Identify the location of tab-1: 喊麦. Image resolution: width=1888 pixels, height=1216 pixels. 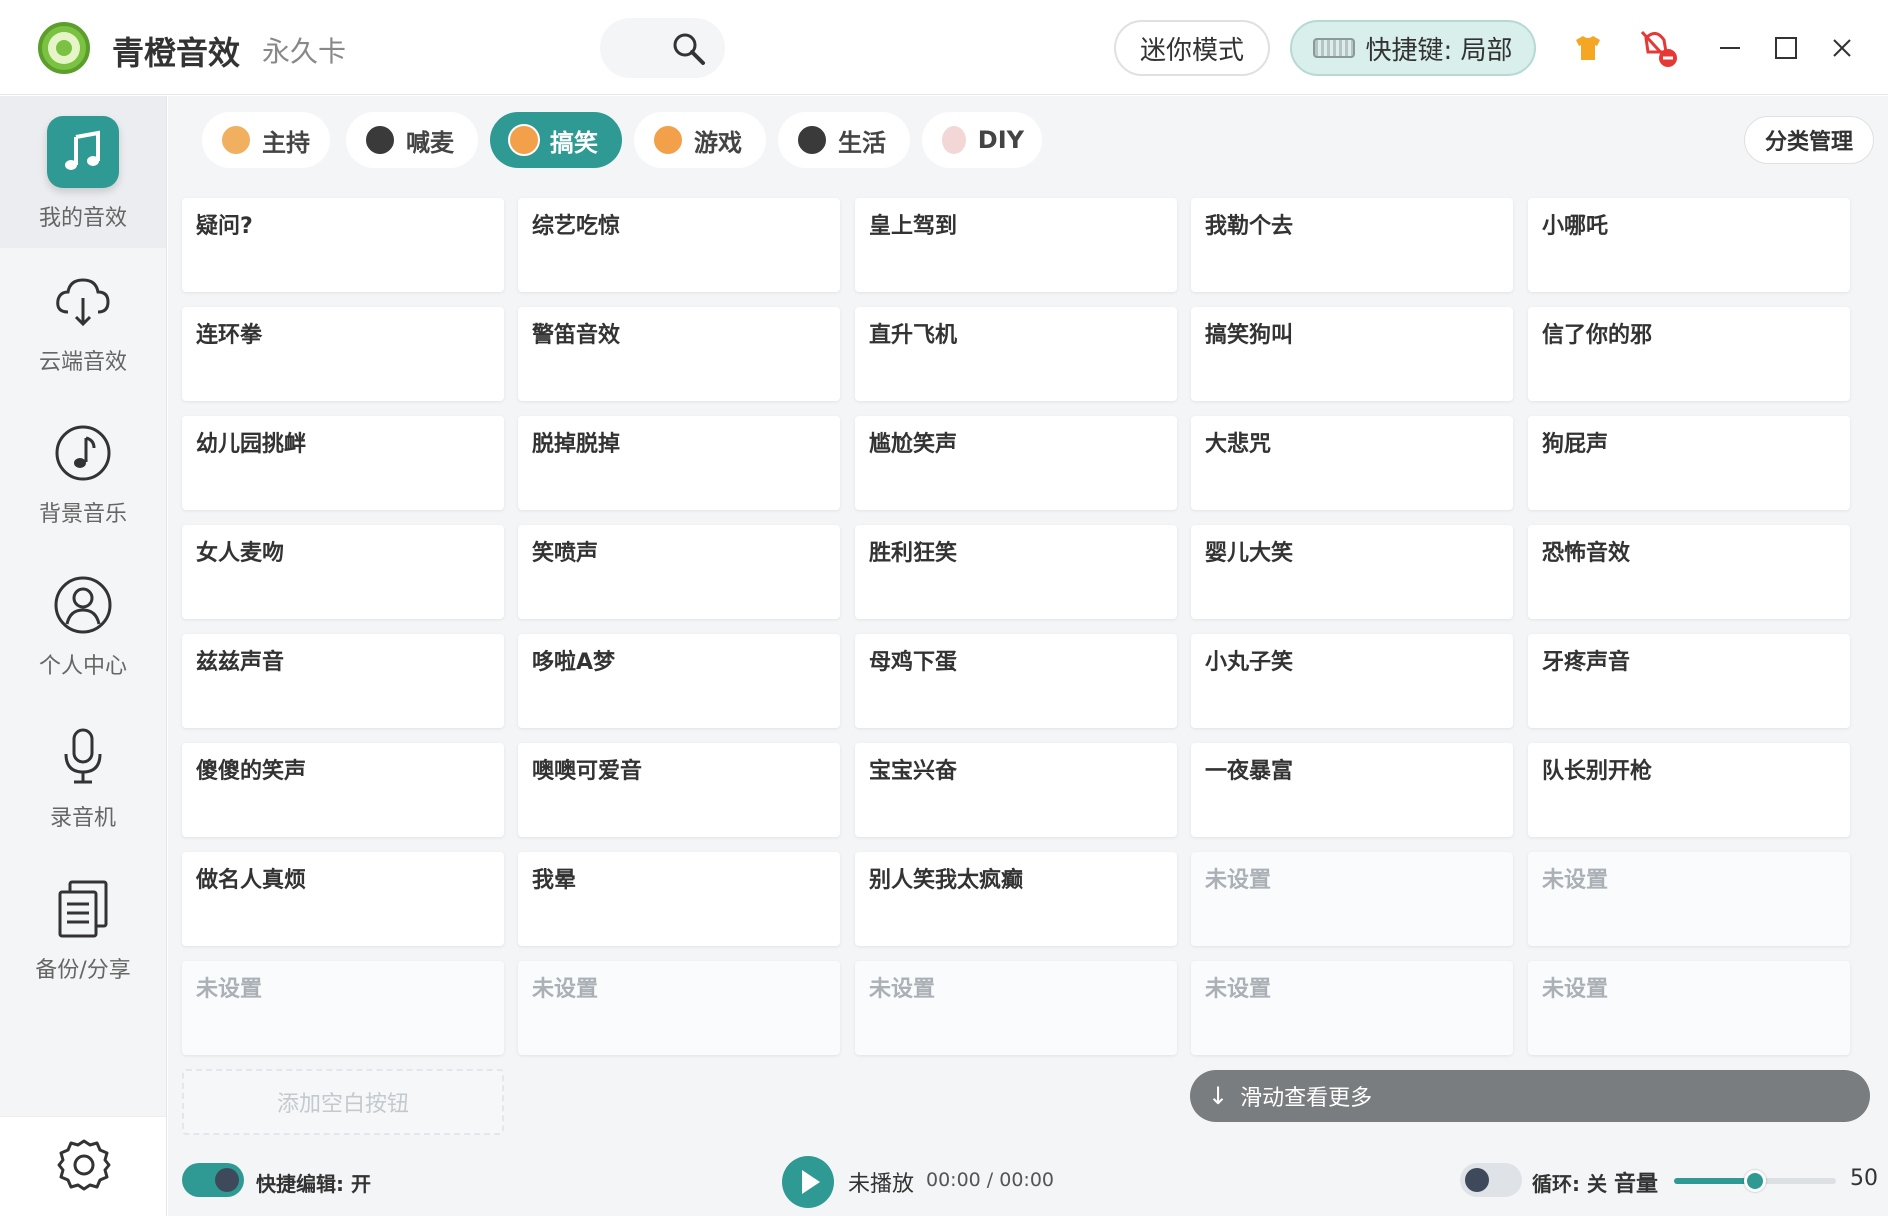
(412, 140).